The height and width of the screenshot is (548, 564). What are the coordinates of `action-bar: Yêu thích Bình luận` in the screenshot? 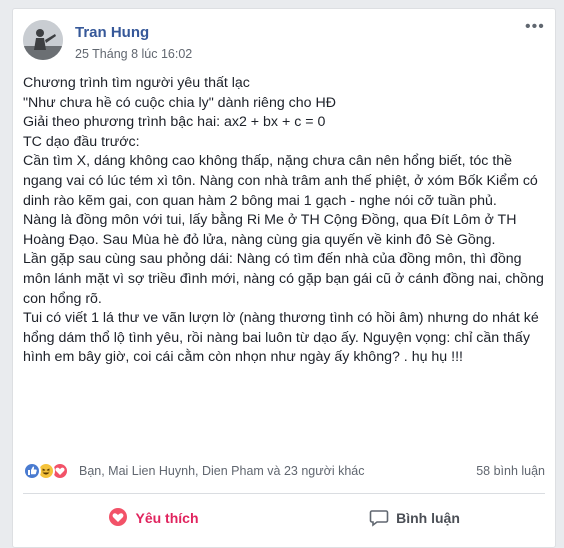 It's located at (284, 518).